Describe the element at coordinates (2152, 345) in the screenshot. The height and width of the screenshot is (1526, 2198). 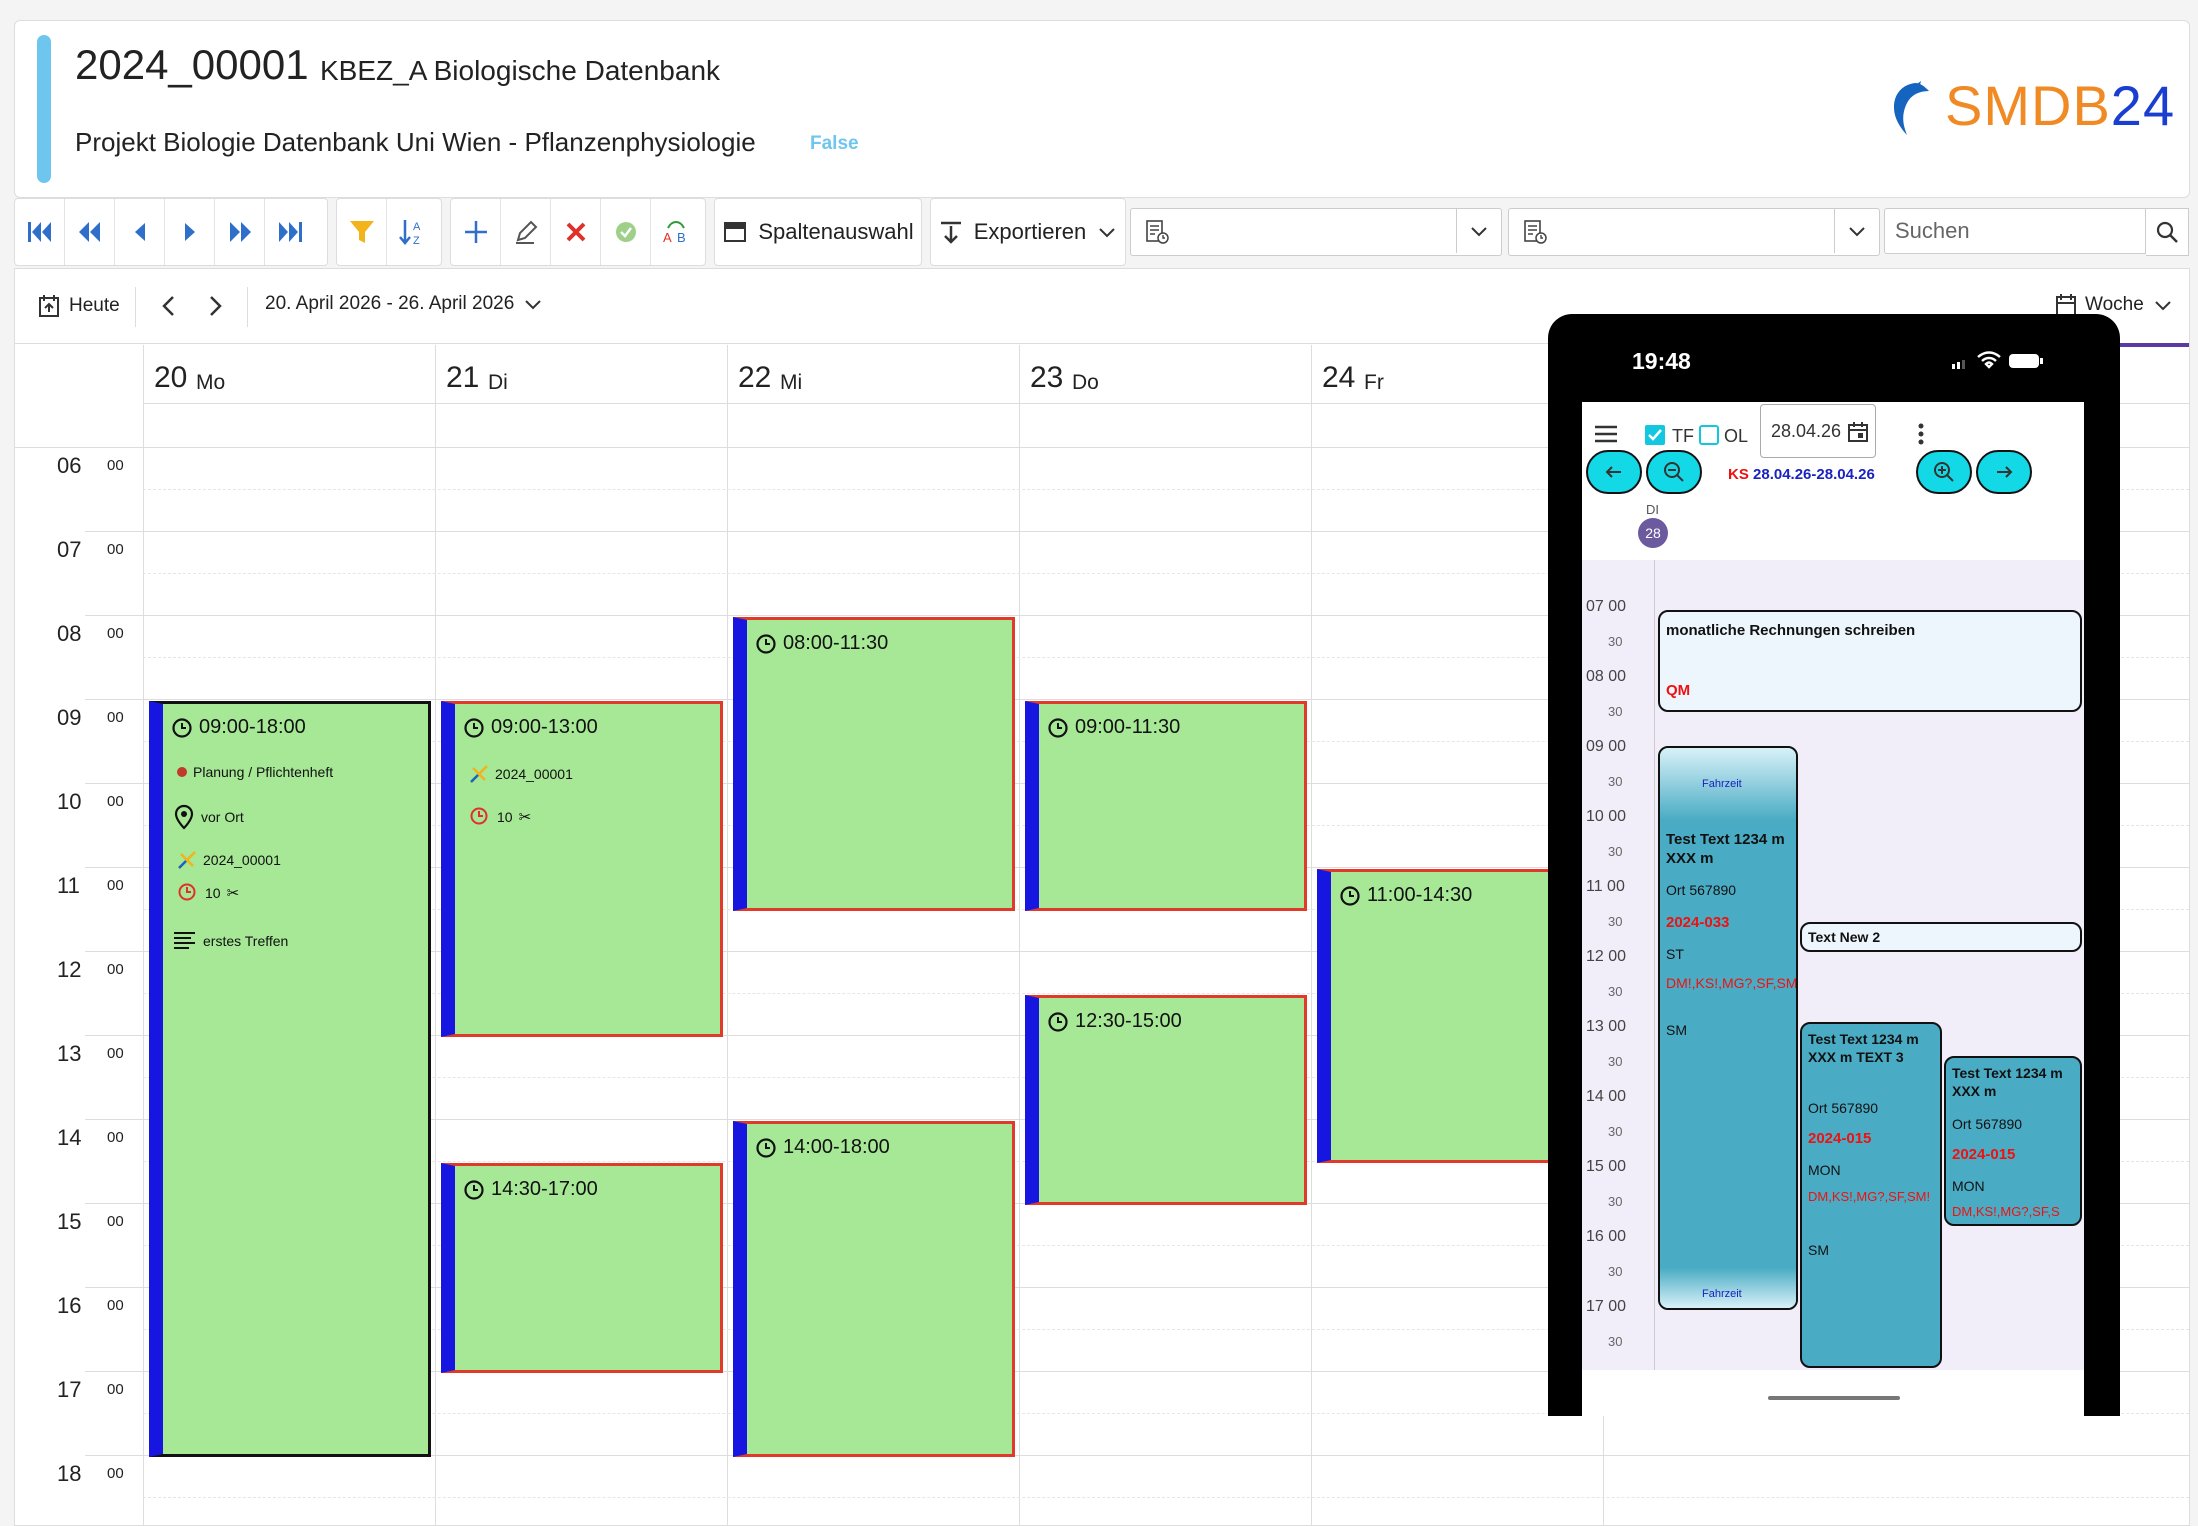
I see `view-active-underline` at that location.